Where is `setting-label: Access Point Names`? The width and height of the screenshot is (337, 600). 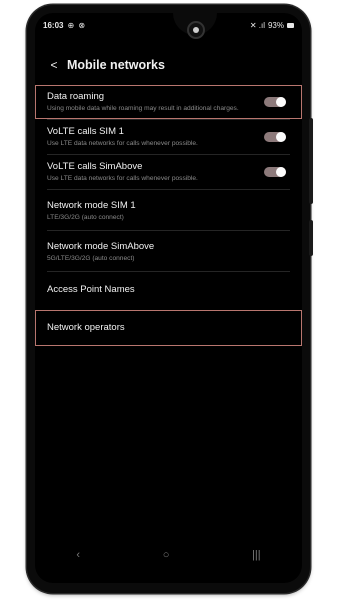 setting-label: Access Point Names is located at coordinates (91, 289).